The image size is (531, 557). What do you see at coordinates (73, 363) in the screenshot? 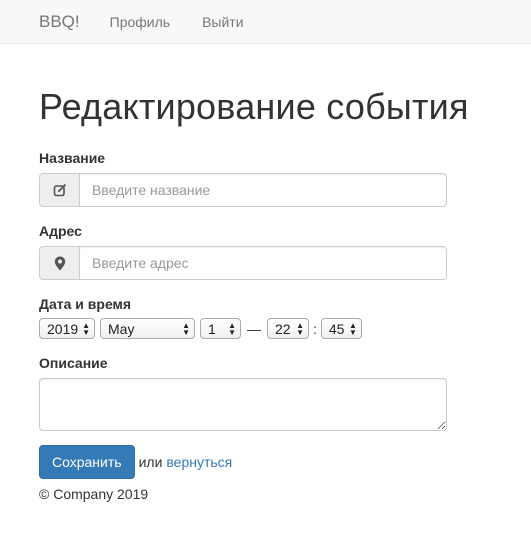
I see `description-label: Описание` at bounding box center [73, 363].